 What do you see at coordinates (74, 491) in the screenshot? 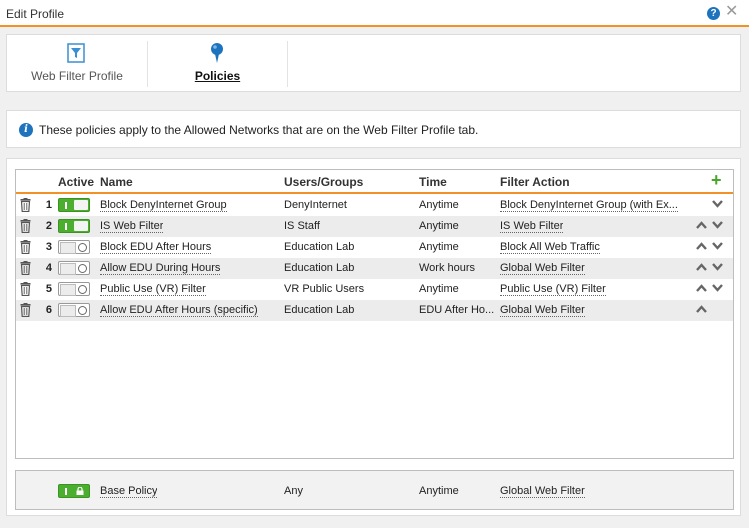
I see `base-policy-locked-toggle` at bounding box center [74, 491].